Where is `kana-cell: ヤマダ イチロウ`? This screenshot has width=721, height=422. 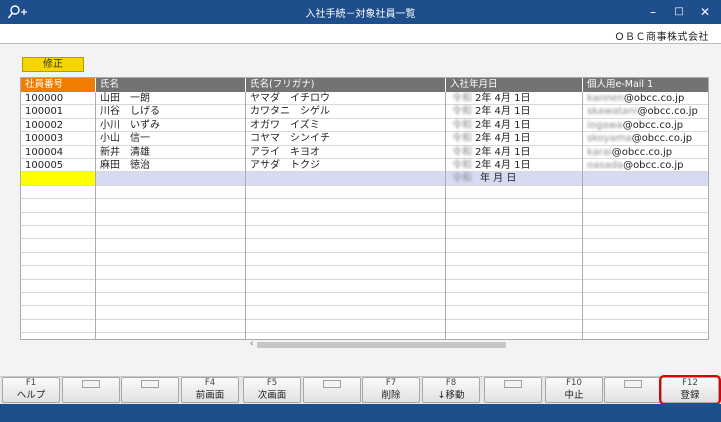 kana-cell: ヤマダ イチロウ is located at coordinates (345, 98).